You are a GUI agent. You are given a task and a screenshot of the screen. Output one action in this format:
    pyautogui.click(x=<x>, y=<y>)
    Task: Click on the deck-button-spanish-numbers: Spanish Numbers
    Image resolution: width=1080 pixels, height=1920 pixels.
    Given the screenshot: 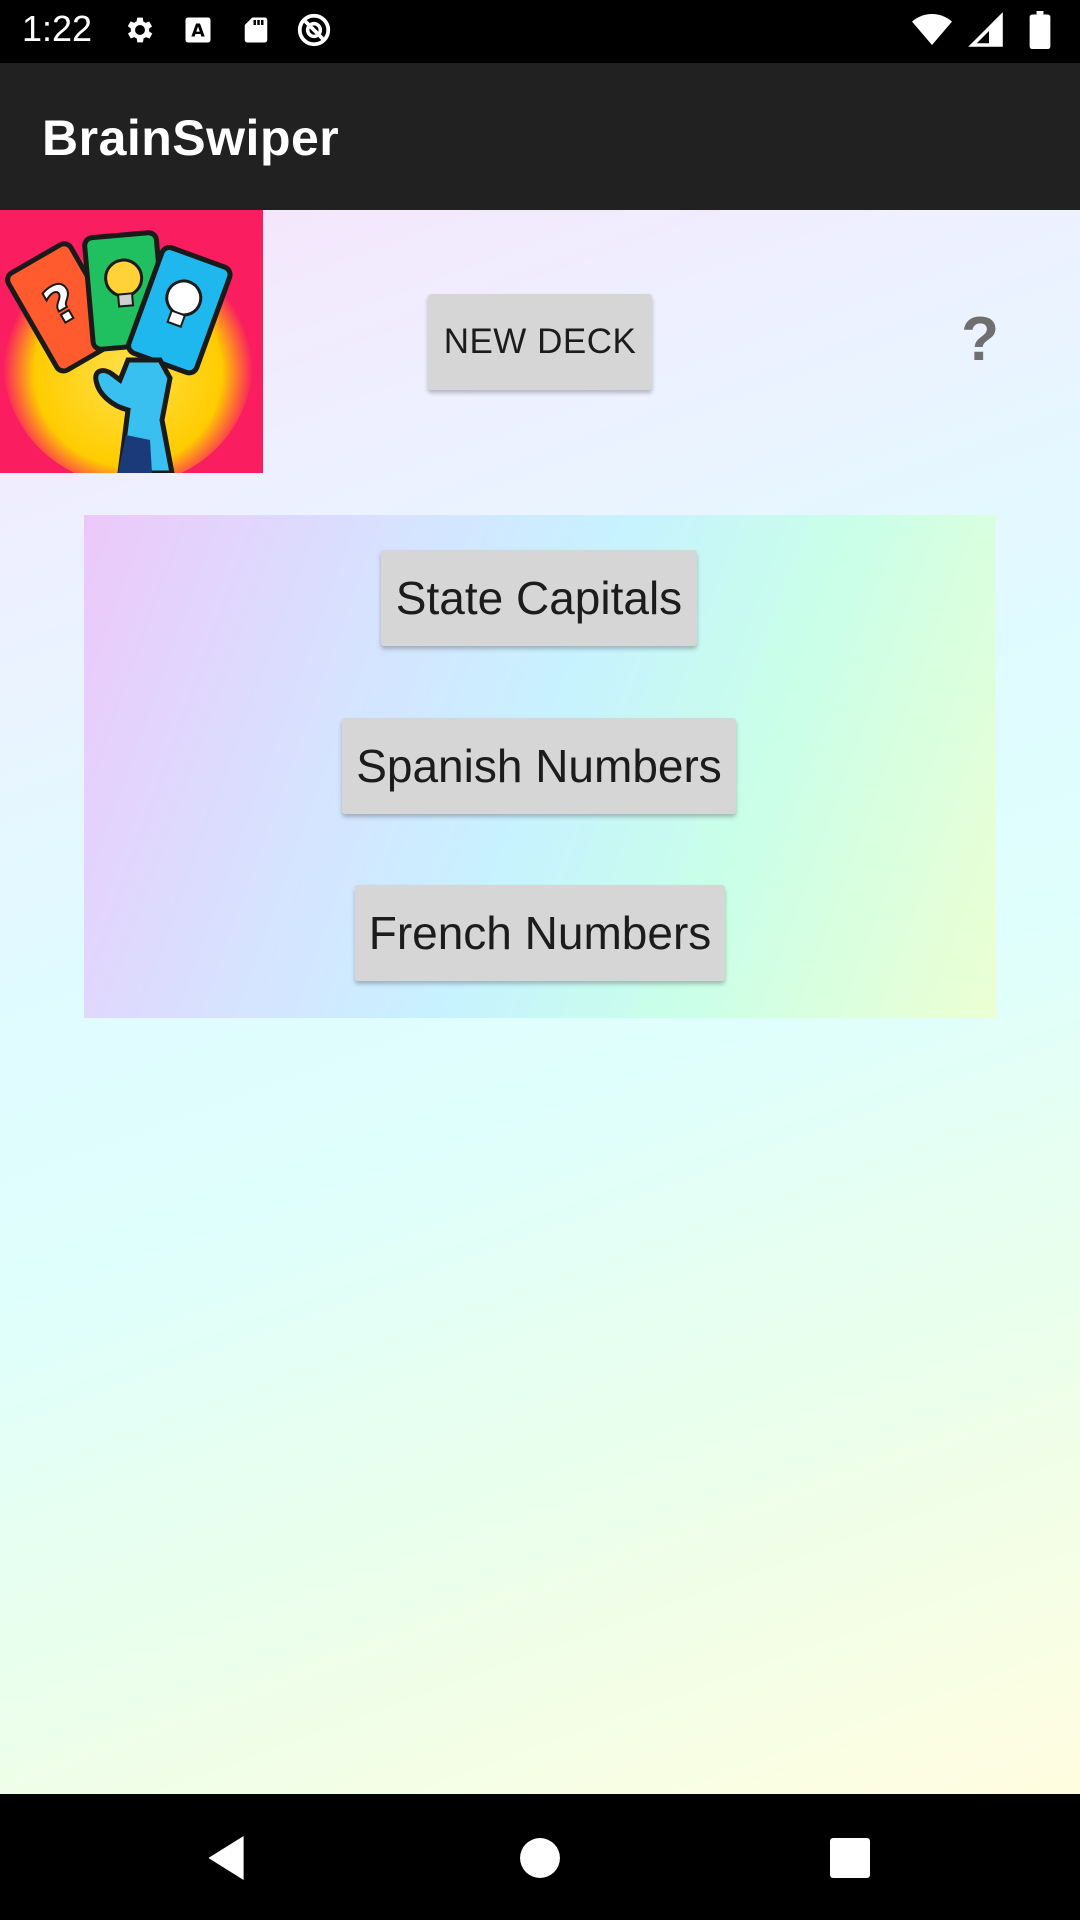 What is the action you would take?
    pyautogui.click(x=539, y=766)
    